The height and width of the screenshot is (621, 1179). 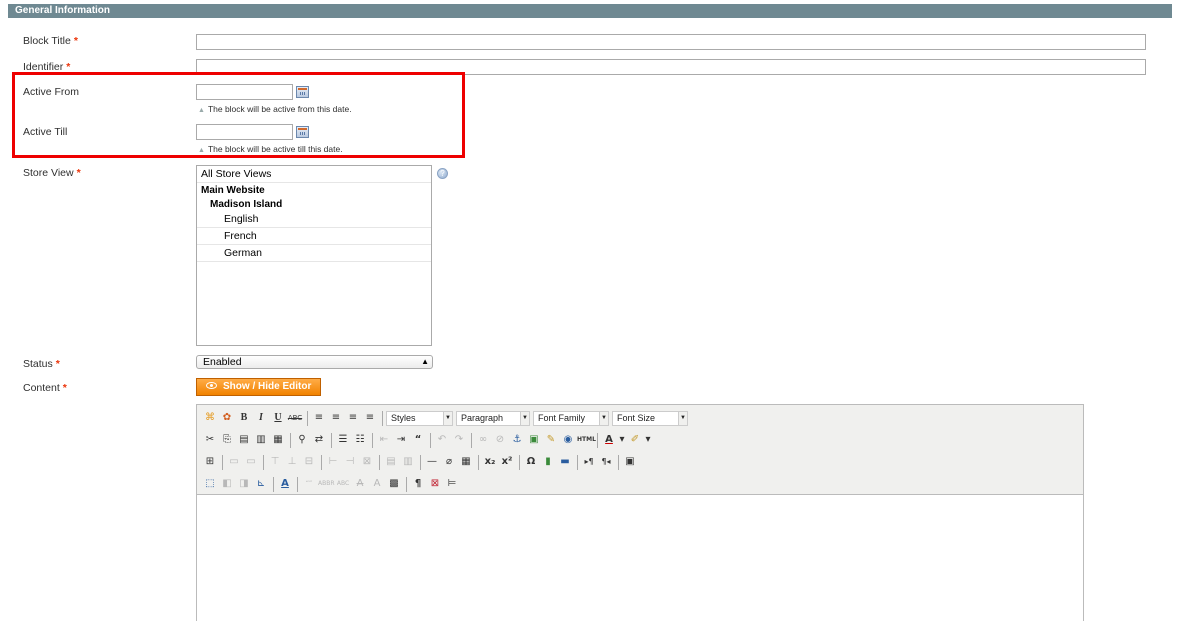 What do you see at coordinates (565, 462) in the screenshot?
I see `advanced-hr-icon: ▬` at bounding box center [565, 462].